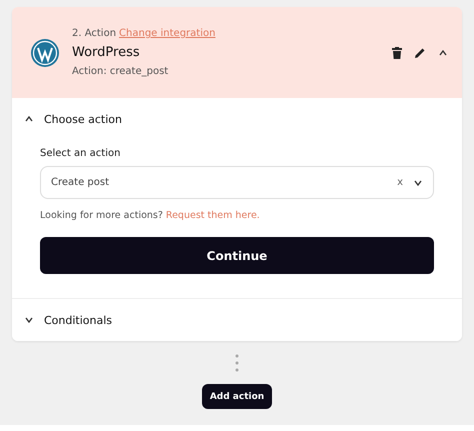 This screenshot has width=474, height=431. I want to click on delete-icon, so click(397, 52).